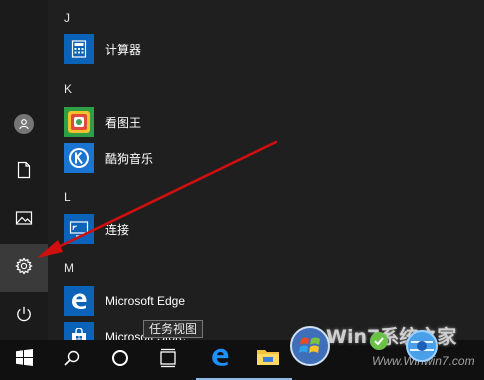 Image resolution: width=484 pixels, height=380 pixels. I want to click on settings-icon, so click(24, 268).